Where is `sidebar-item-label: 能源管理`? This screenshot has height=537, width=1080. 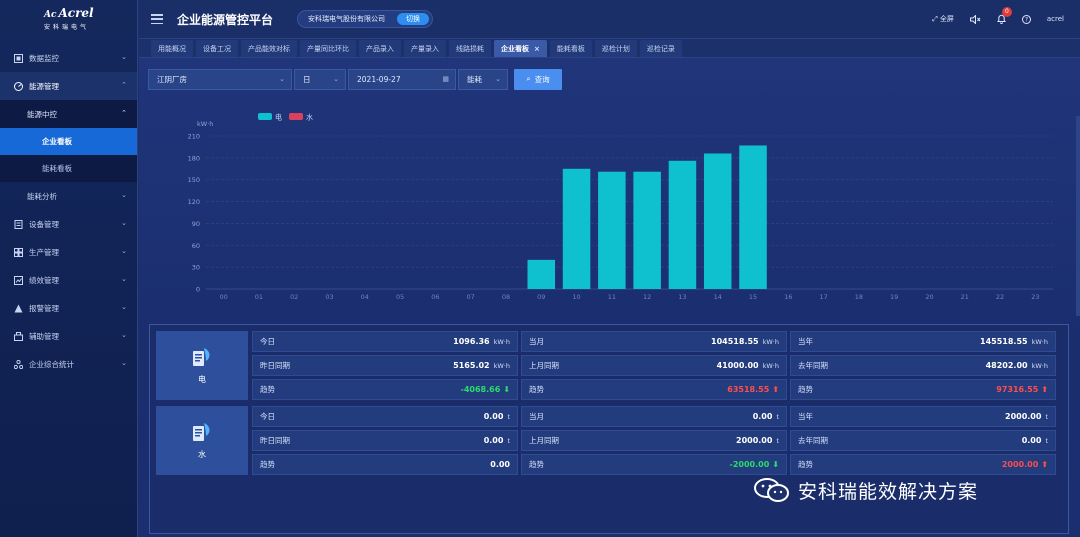 sidebar-item-label: 能源管理 is located at coordinates (44, 86).